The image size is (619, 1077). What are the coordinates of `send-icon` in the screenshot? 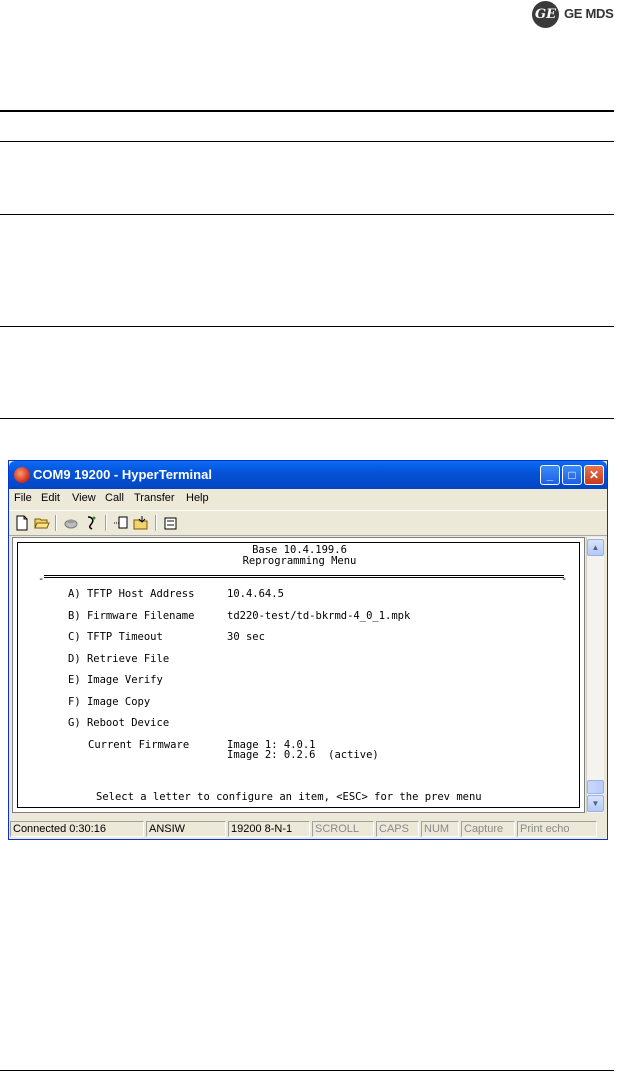 It's located at (121, 523).